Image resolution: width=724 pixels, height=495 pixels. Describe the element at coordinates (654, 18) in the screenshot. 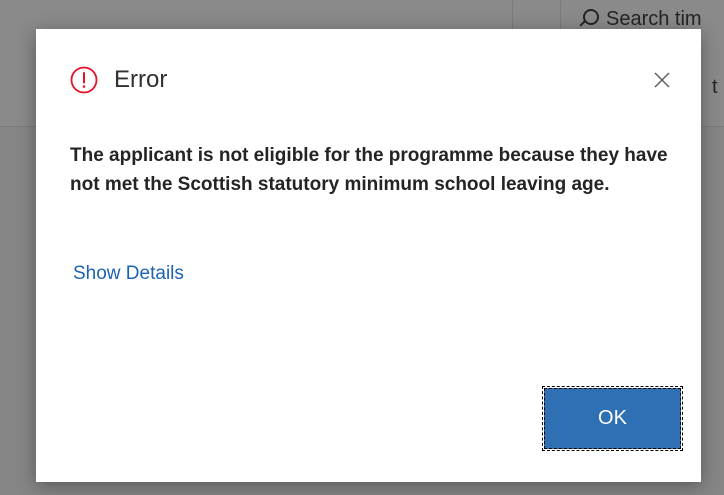

I see `background-search-label: Search tim` at that location.